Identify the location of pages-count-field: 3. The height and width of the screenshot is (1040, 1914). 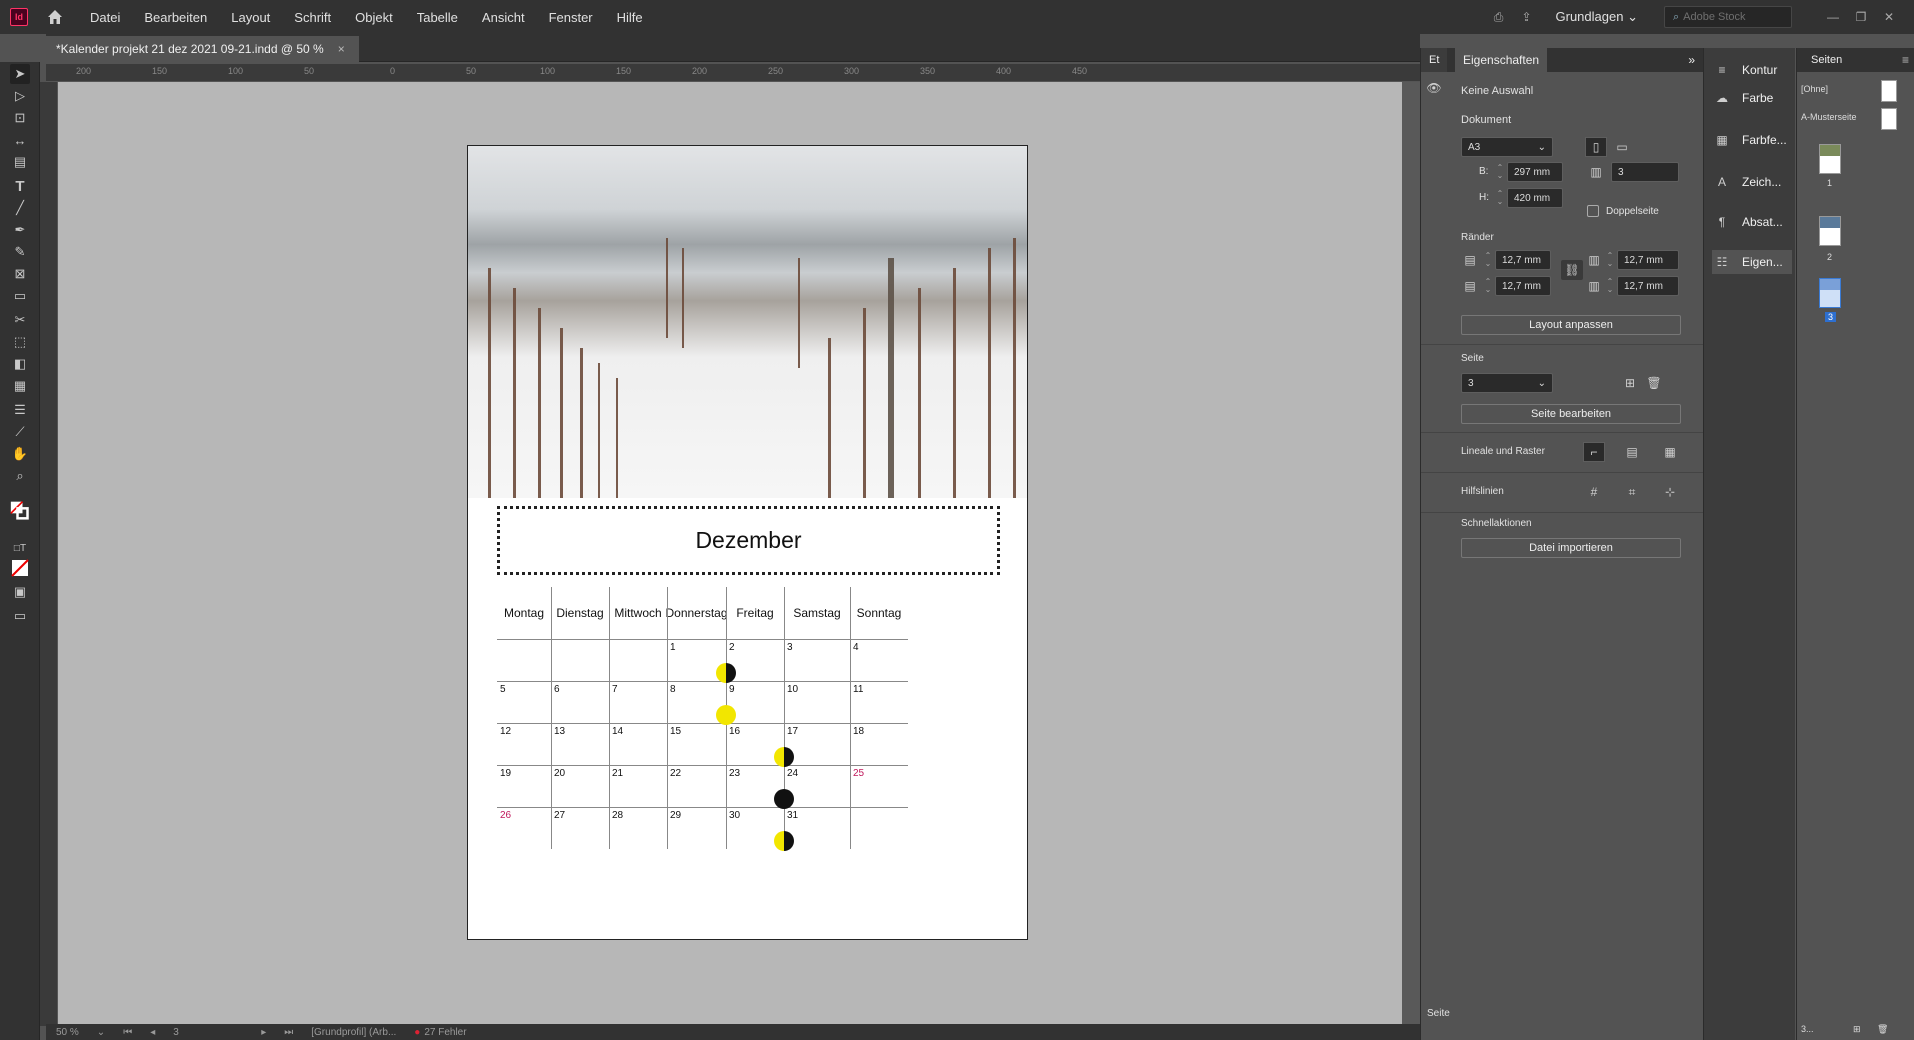
(1645, 172).